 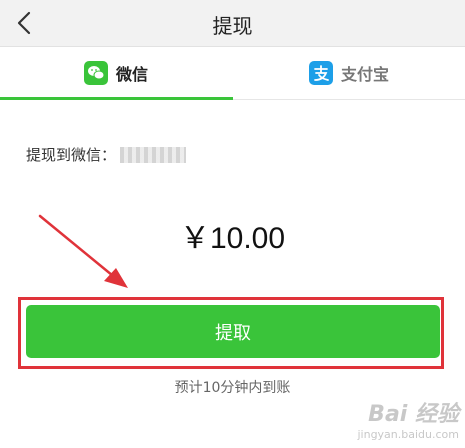 I want to click on withdraw-amount: ￥10.00, so click(x=232, y=238).